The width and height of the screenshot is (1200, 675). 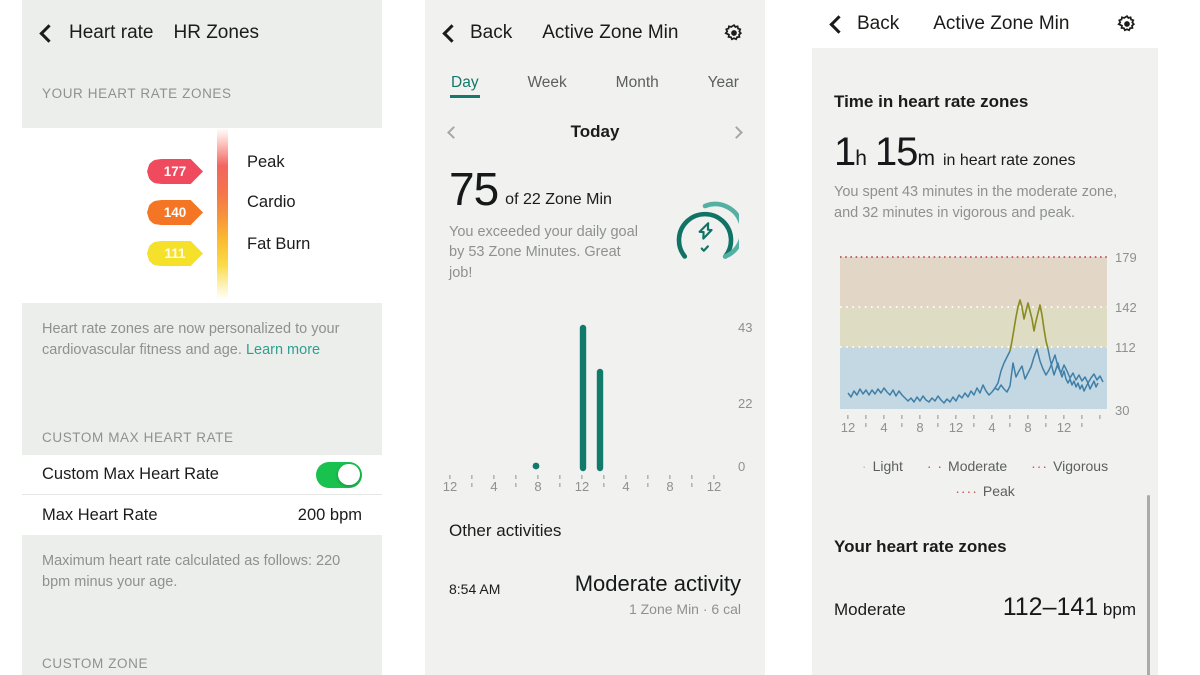 What do you see at coordinates (864, 466) in the screenshot?
I see `legend-dots-light: ·` at bounding box center [864, 466].